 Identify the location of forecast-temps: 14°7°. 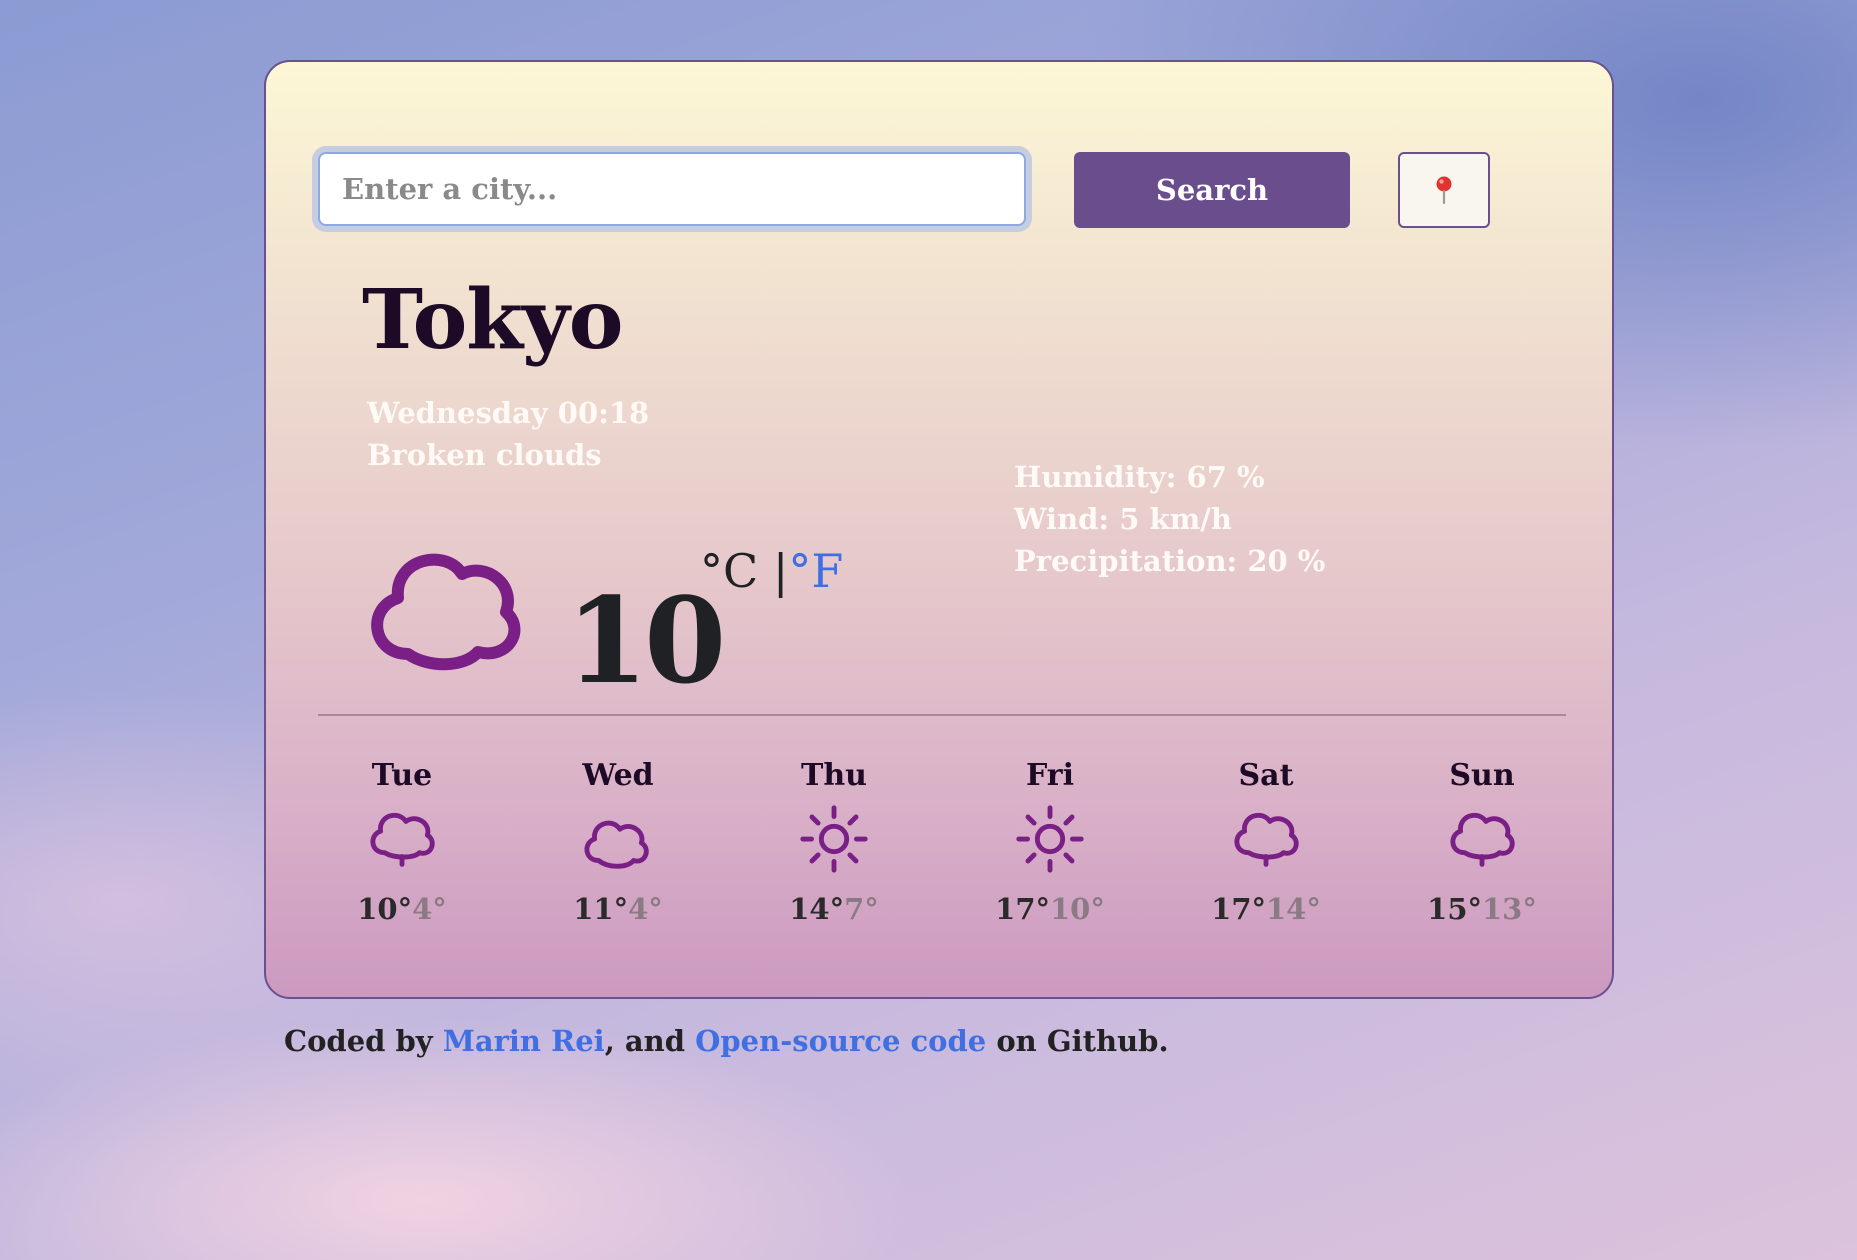
(834, 909).